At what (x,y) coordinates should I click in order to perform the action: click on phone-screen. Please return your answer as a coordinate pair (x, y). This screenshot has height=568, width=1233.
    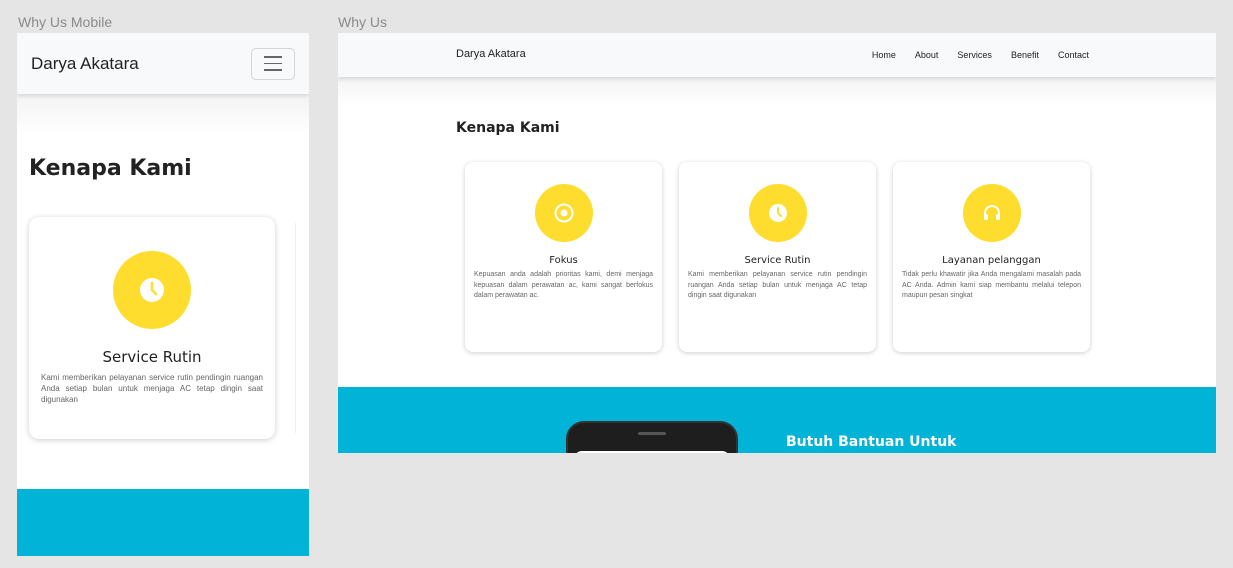
    Looking at the image, I should click on (652, 452).